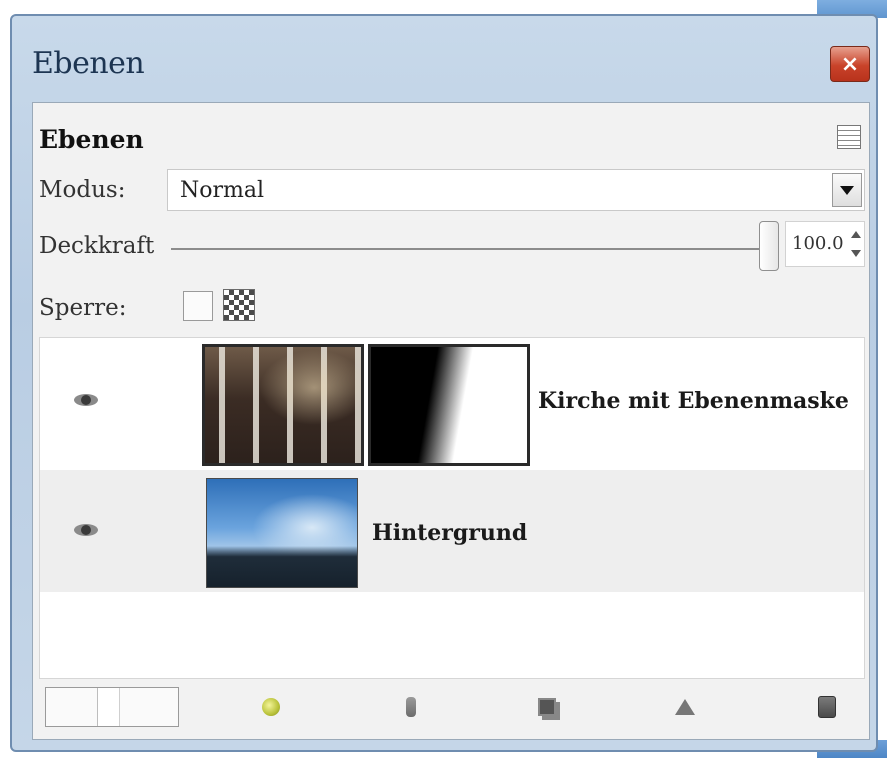 This screenshot has height=758, width=887. What do you see at coordinates (452, 710) in the screenshot?
I see `layers-toolbar` at bounding box center [452, 710].